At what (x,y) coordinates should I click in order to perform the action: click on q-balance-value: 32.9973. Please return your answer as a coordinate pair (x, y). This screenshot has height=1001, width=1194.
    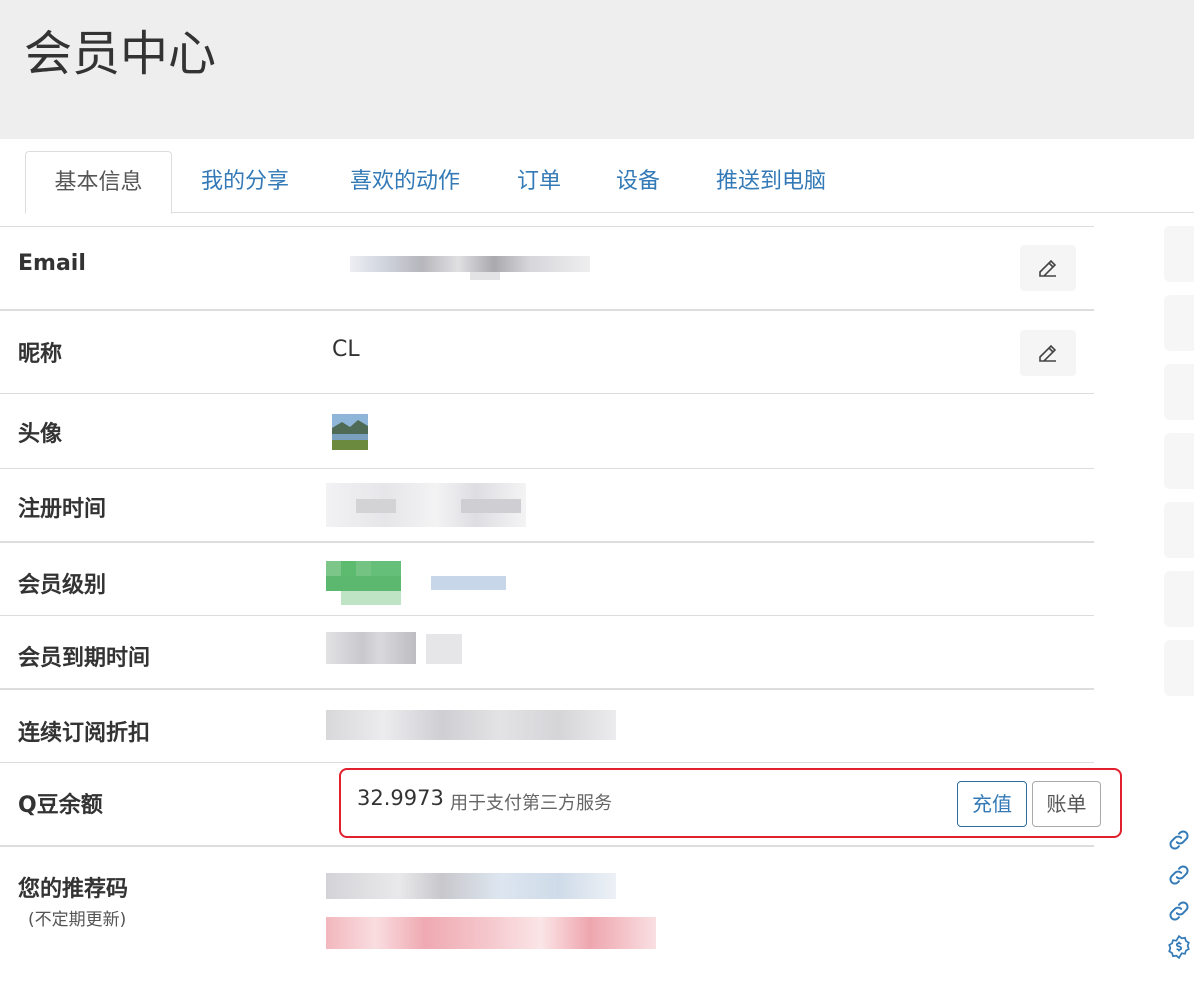
    Looking at the image, I should click on (400, 798).